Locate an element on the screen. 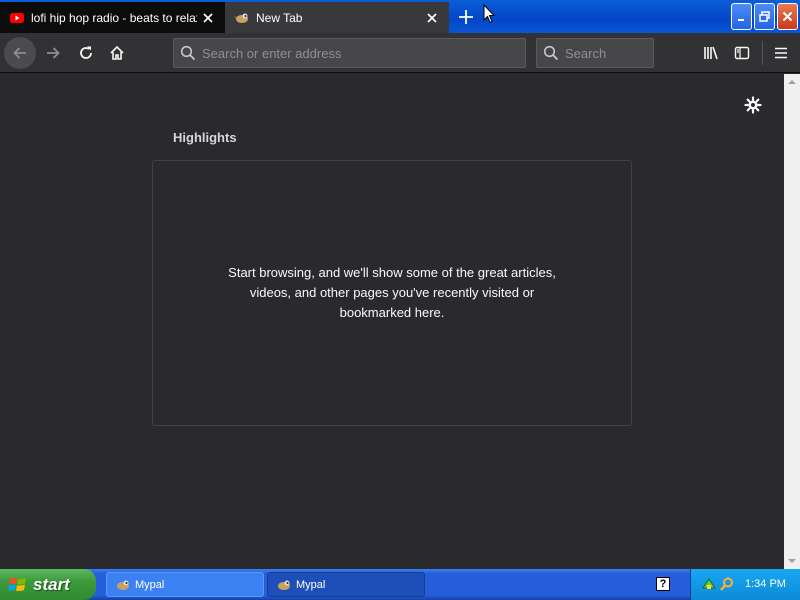 The image size is (800, 600). taskbar-item-mypal-active: Mypal is located at coordinates (346, 584).